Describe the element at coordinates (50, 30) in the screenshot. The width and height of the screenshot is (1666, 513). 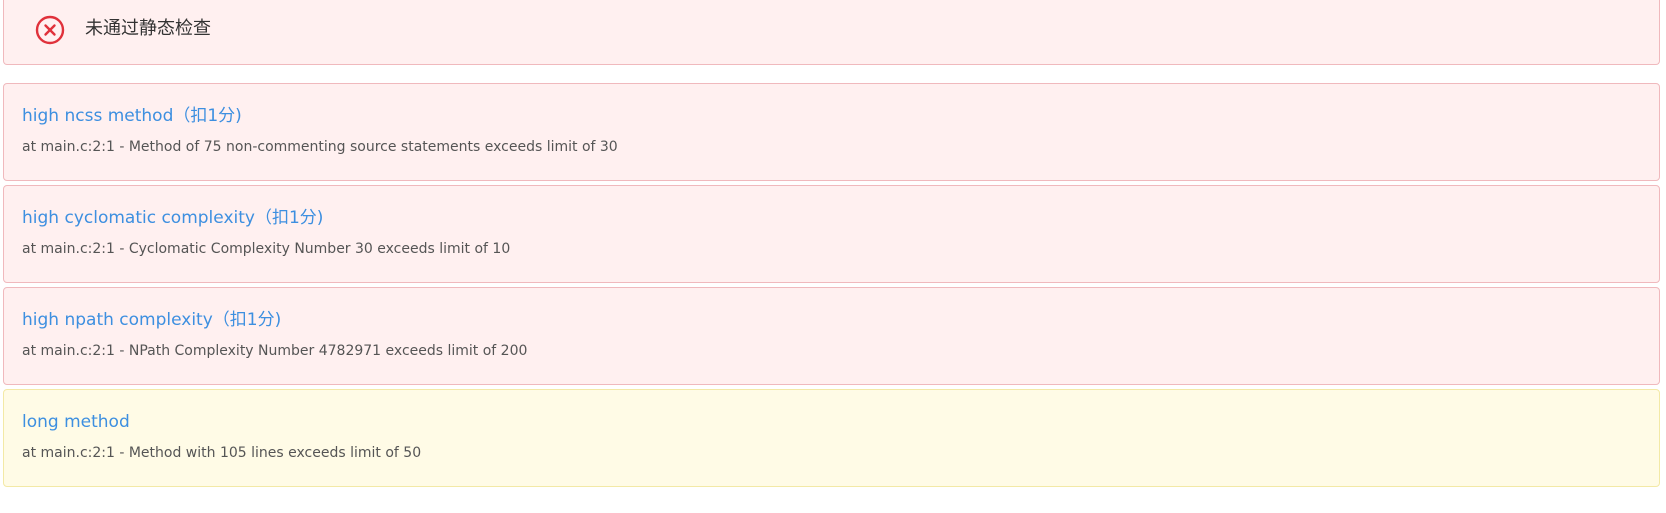
I see `close-circle-icon` at that location.